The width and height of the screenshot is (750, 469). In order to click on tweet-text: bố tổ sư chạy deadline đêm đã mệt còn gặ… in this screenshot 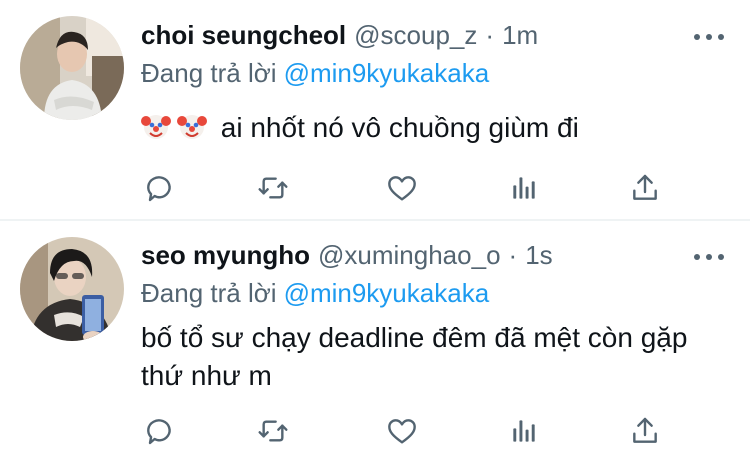, I will do `click(414, 356)`.